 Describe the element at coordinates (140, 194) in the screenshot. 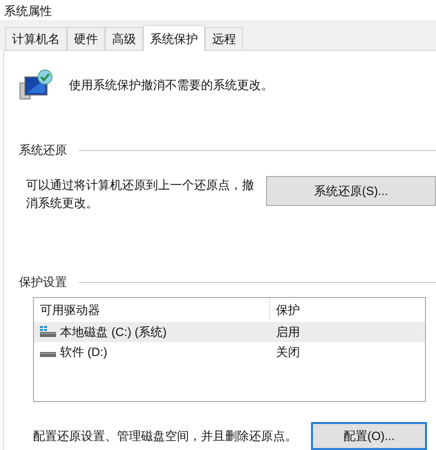

I see `restore-description: 可以通过将计算机还原到上一个还原点，撤消系统更改。` at that location.